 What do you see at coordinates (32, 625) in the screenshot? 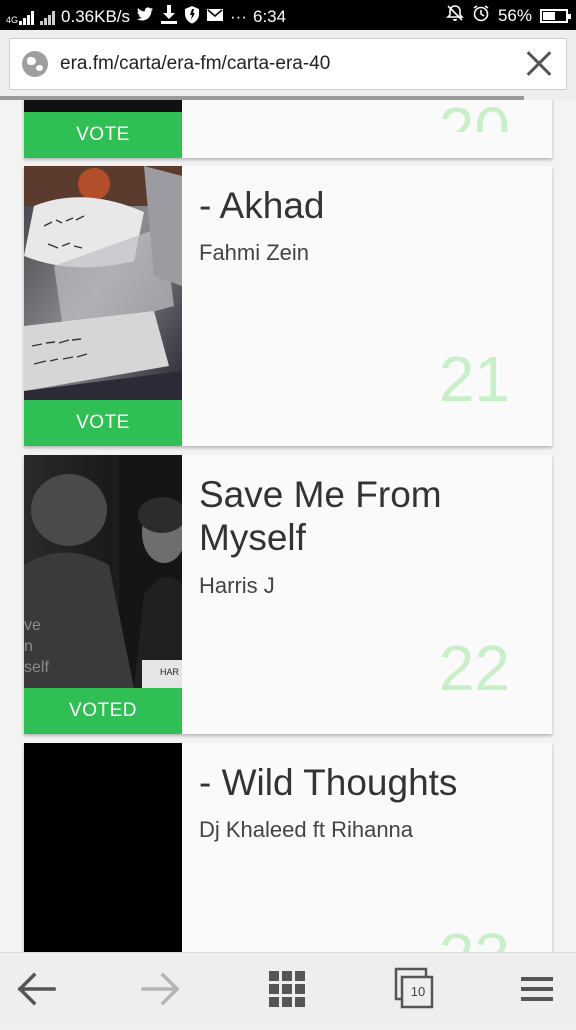
I see `svg-text: ve` at bounding box center [32, 625].